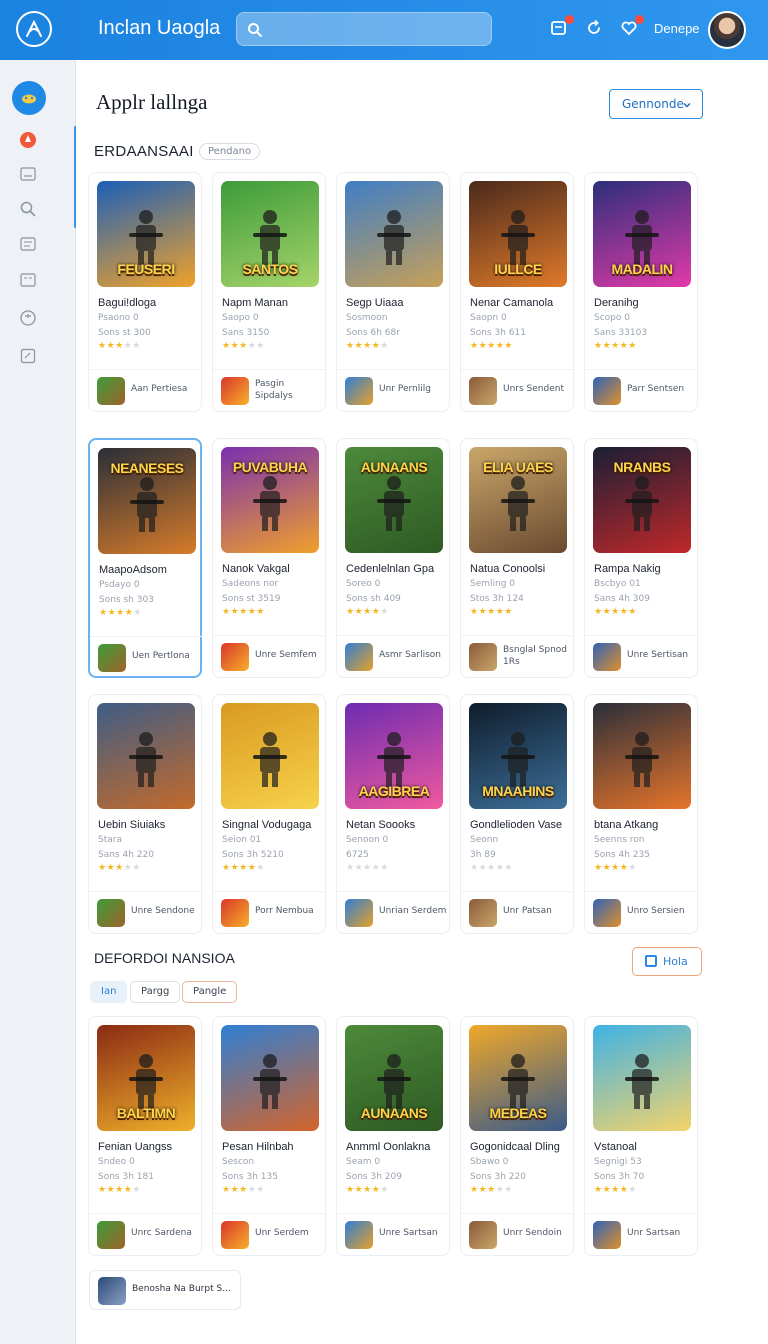  Describe the element at coordinates (627, 569) in the screenshot. I see `game-title: Rampa Nakig` at that location.